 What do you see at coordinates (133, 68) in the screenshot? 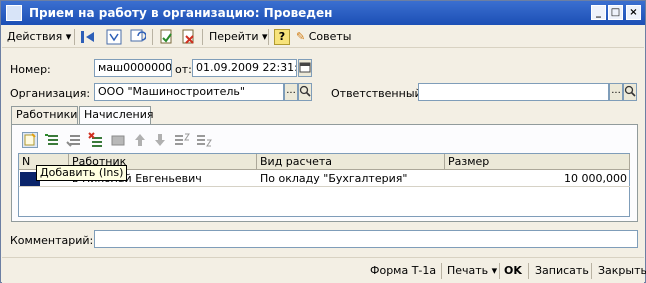
I see `number-field: маш00000001` at bounding box center [133, 68].